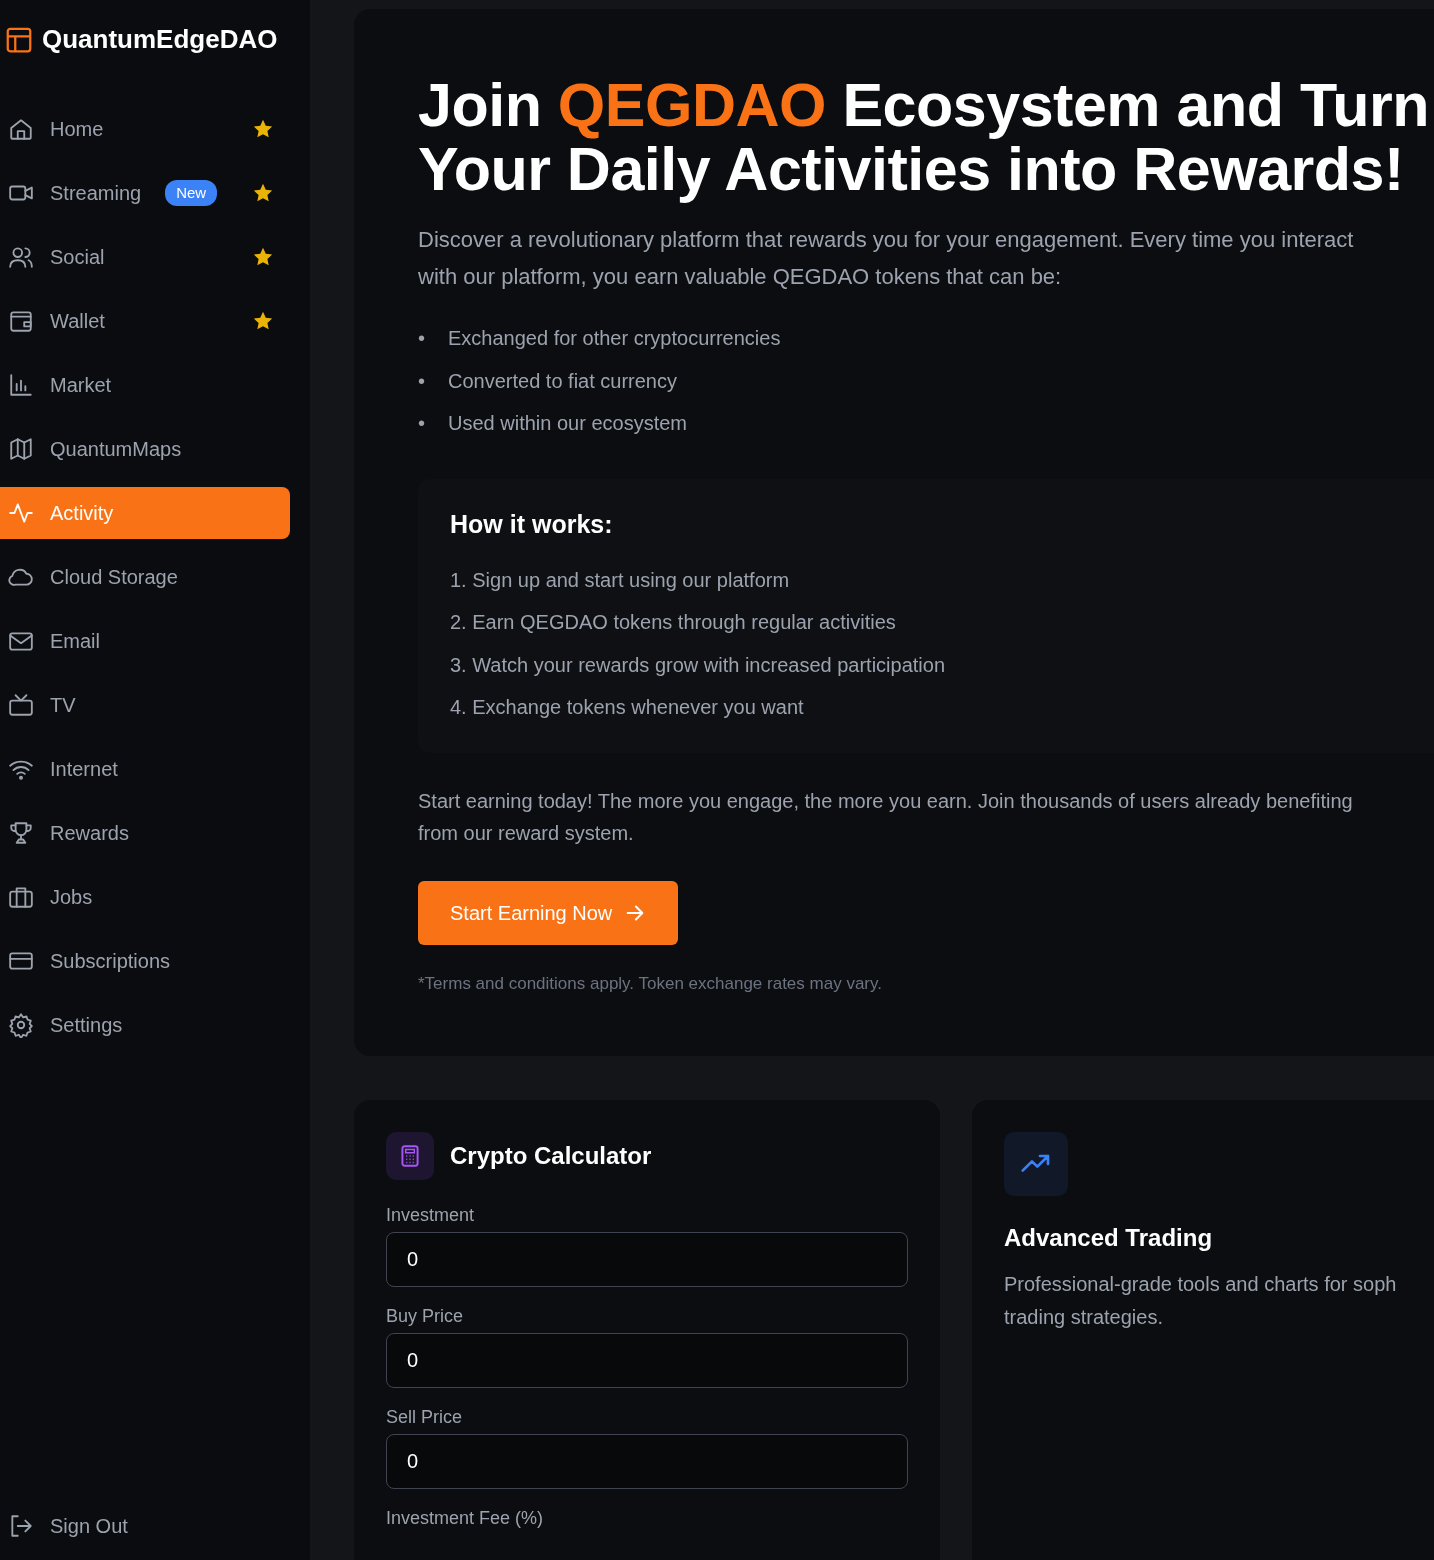  What do you see at coordinates (567, 423) in the screenshot?
I see `bullet-item: Used within our ecosystem` at bounding box center [567, 423].